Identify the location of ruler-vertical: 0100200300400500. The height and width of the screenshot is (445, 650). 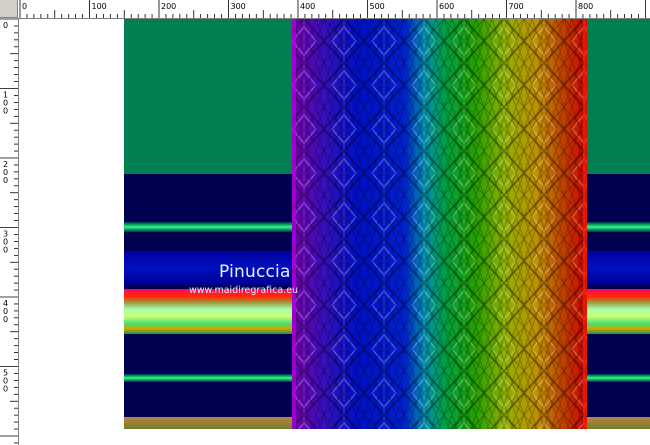
(9, 231).